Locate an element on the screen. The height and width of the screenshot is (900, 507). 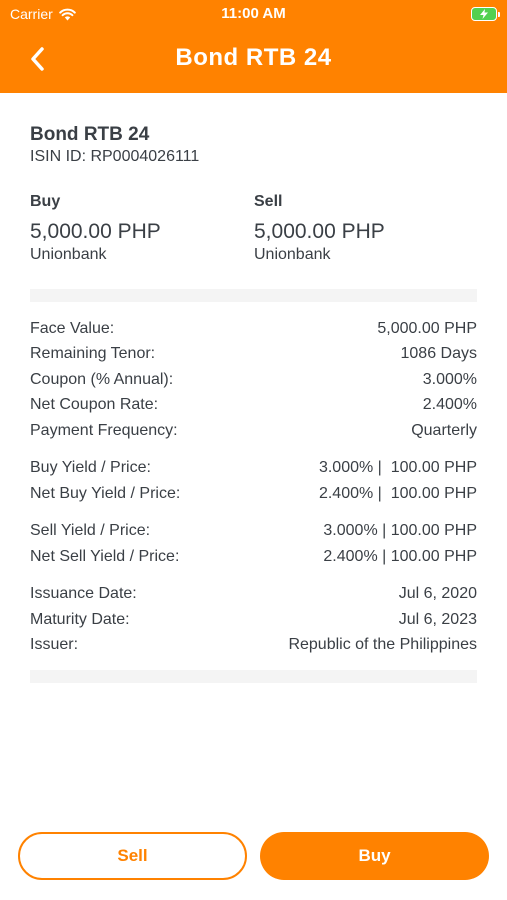
battery-icon is located at coordinates (485, 14).